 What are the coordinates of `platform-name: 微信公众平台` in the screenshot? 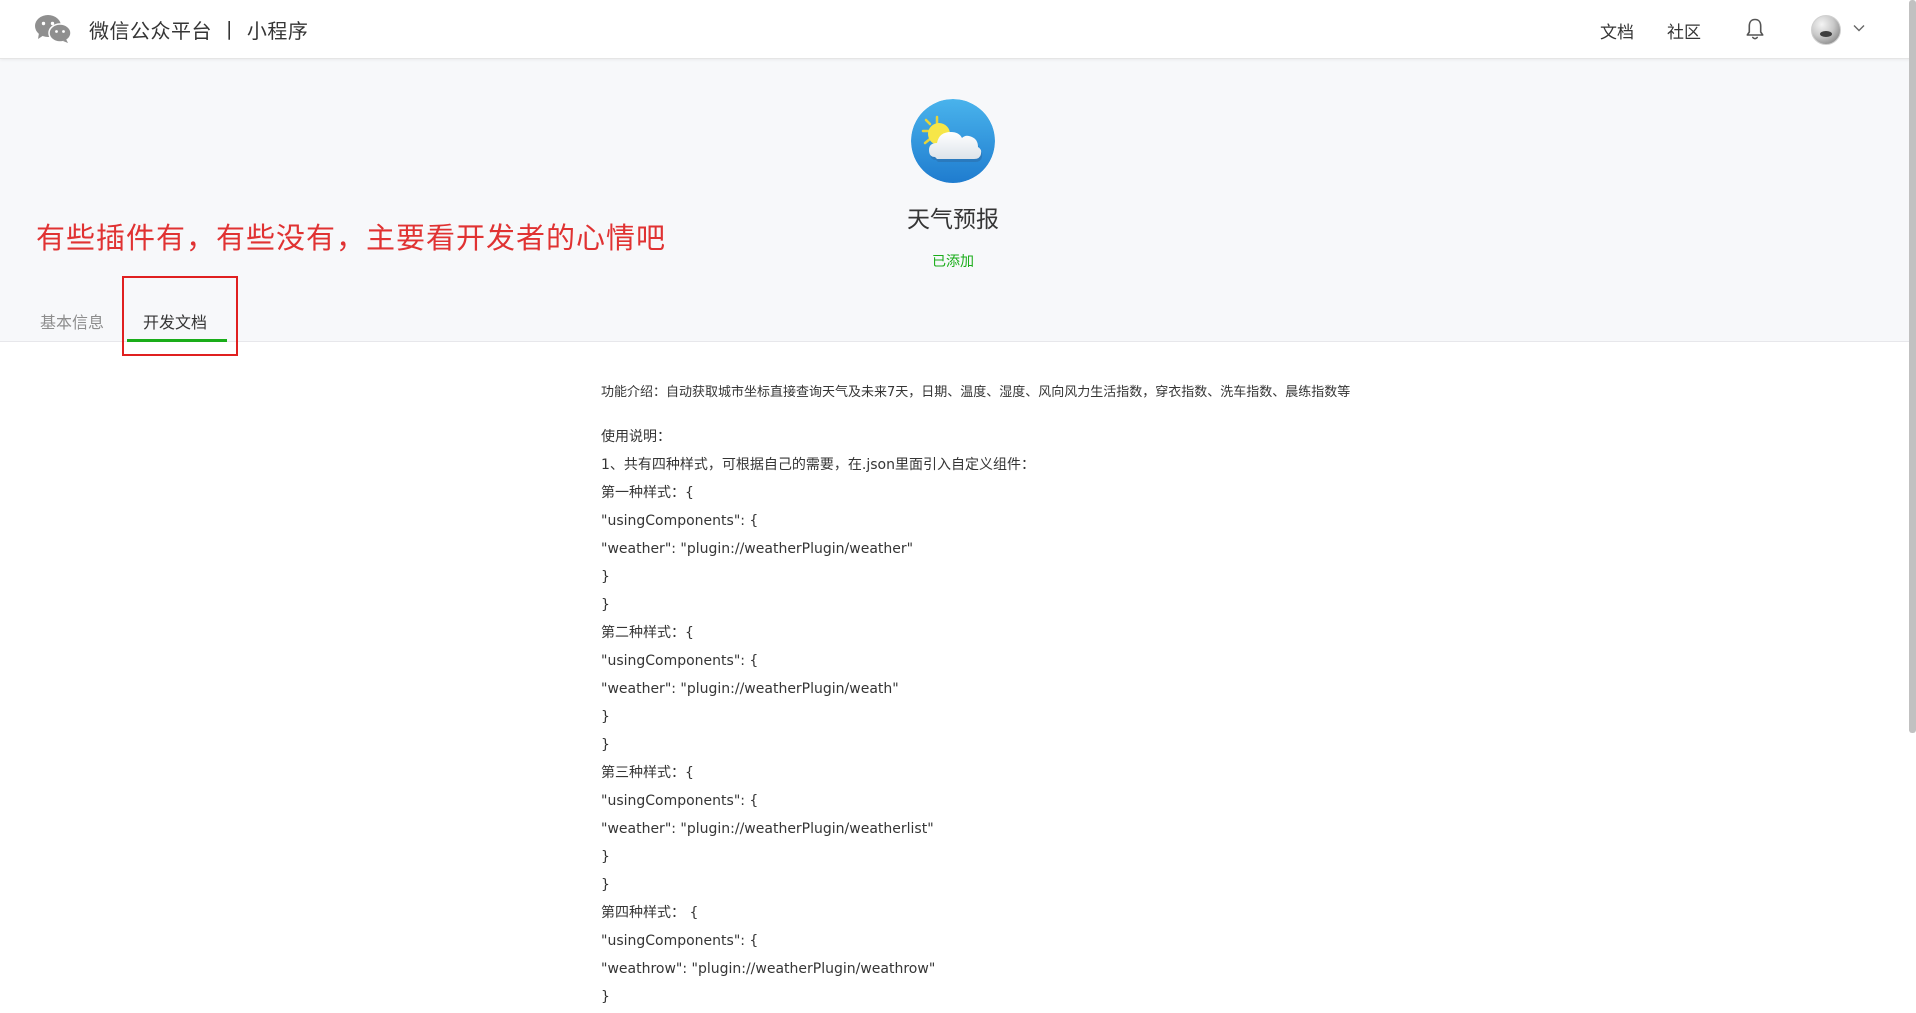 It's located at (150, 30).